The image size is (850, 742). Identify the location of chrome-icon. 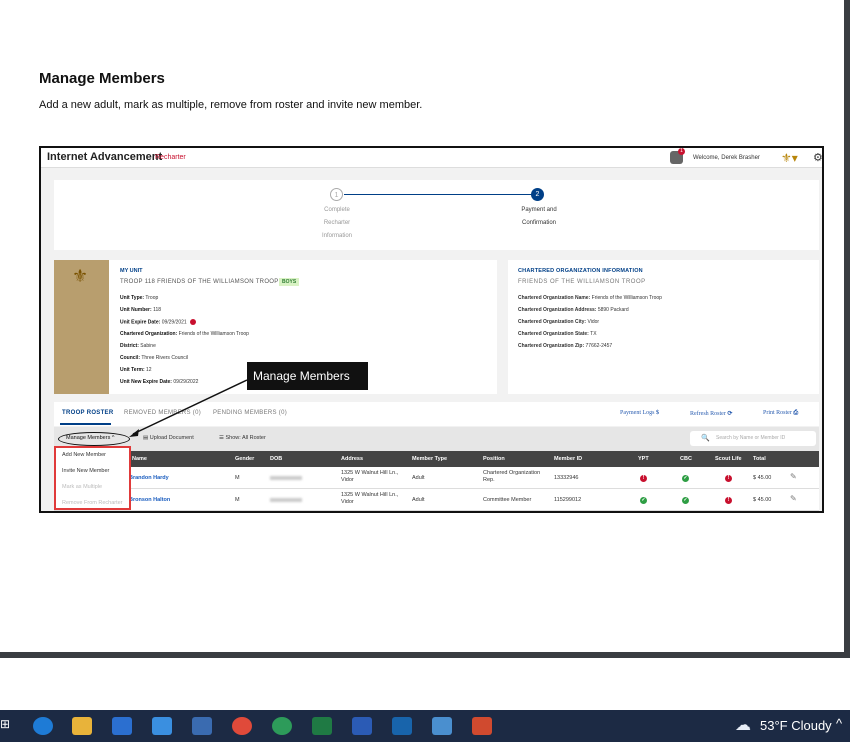
(242, 726).